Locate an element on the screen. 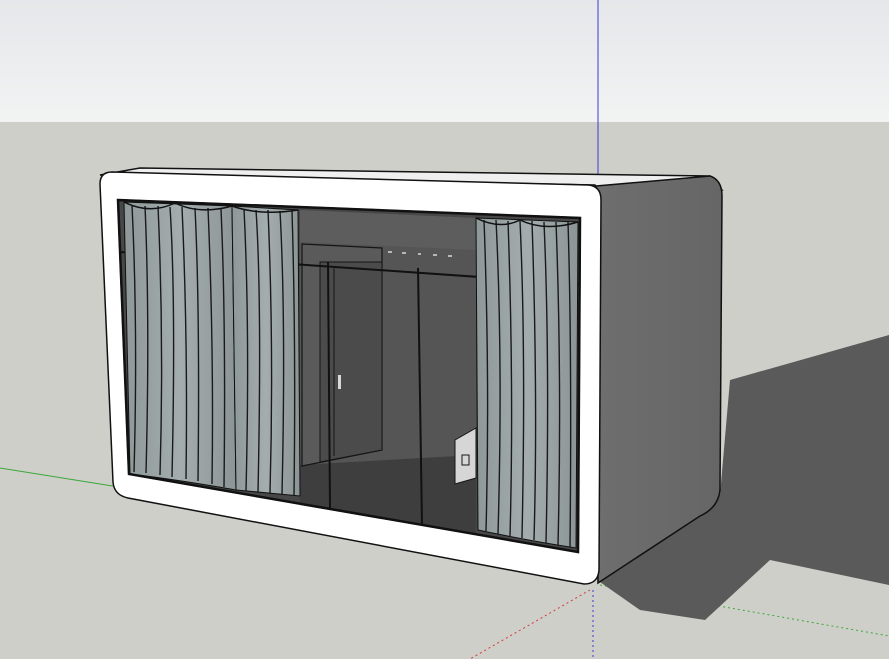  curtain-right is located at coordinates (527, 383).